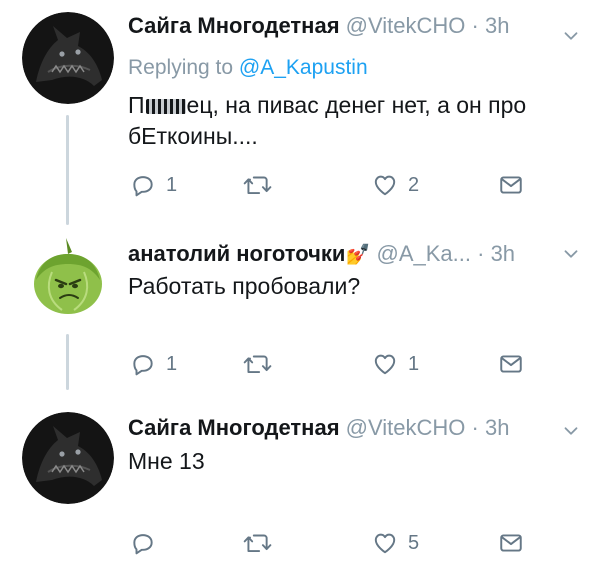 The image size is (600, 564). I want to click on like-action: 2, so click(395, 185).